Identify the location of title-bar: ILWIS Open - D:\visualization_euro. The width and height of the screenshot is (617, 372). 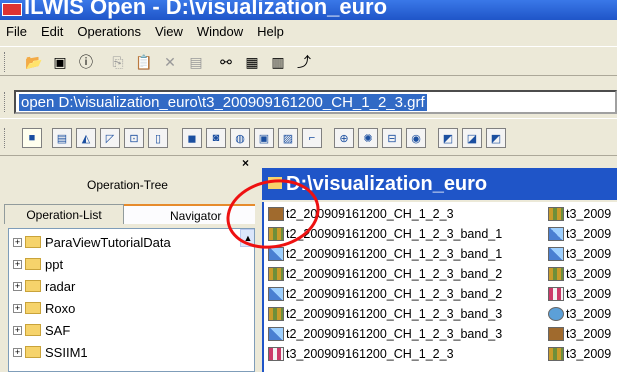
(308, 10).